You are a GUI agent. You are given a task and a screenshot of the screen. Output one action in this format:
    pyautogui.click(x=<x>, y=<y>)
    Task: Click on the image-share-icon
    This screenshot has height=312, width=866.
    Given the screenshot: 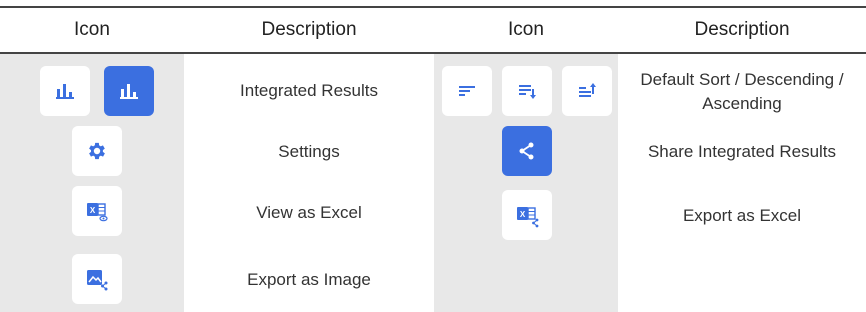 What is the action you would take?
    pyautogui.click(x=97, y=279)
    